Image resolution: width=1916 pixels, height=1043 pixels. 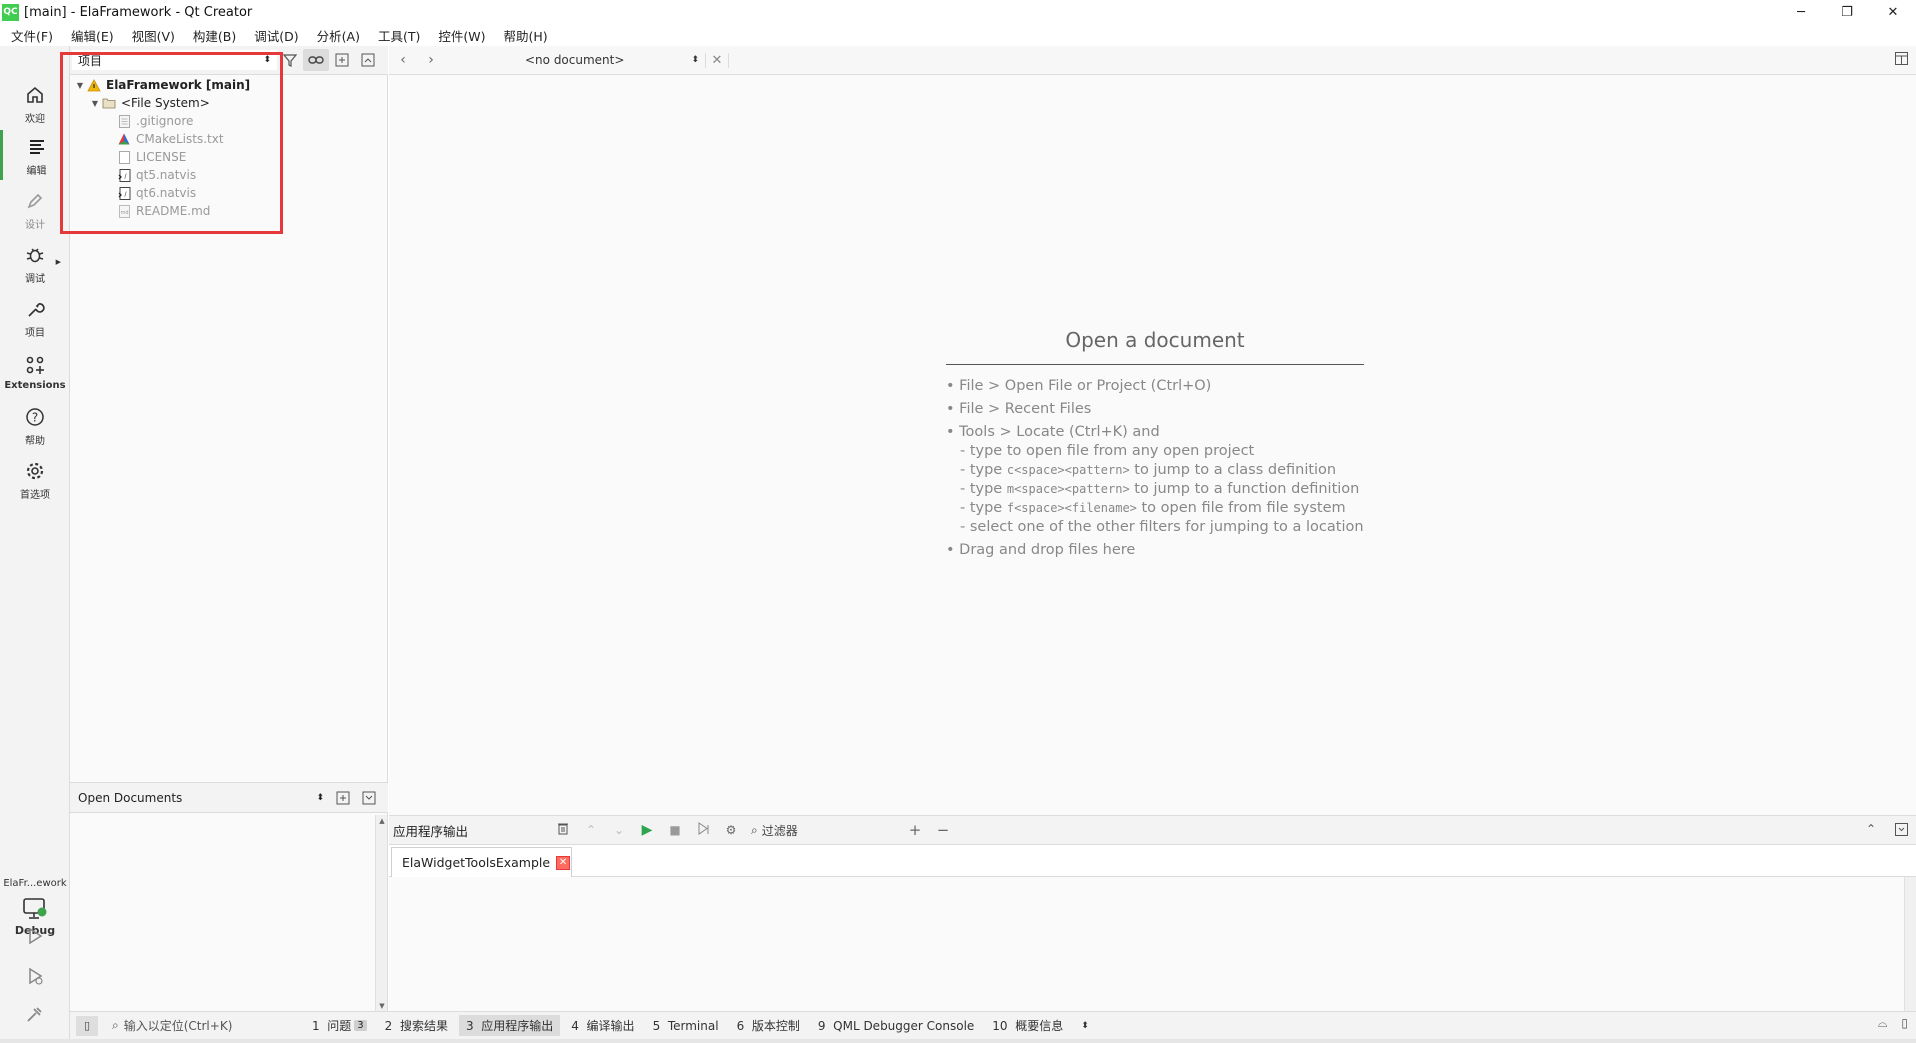 I want to click on settings-gear-icon: ⚙, so click(x=731, y=830).